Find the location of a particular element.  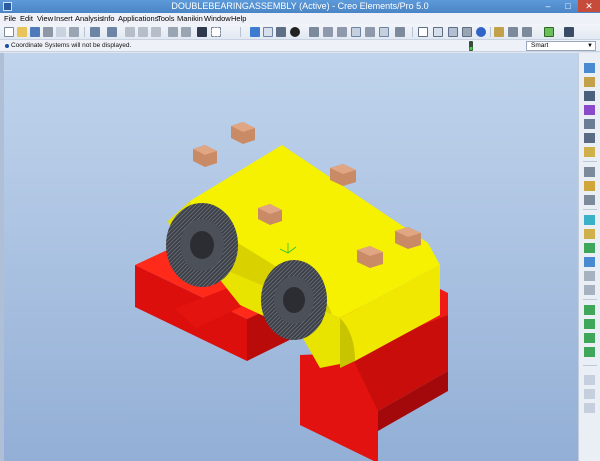

minimize-button: – is located at coordinates (548, 6).